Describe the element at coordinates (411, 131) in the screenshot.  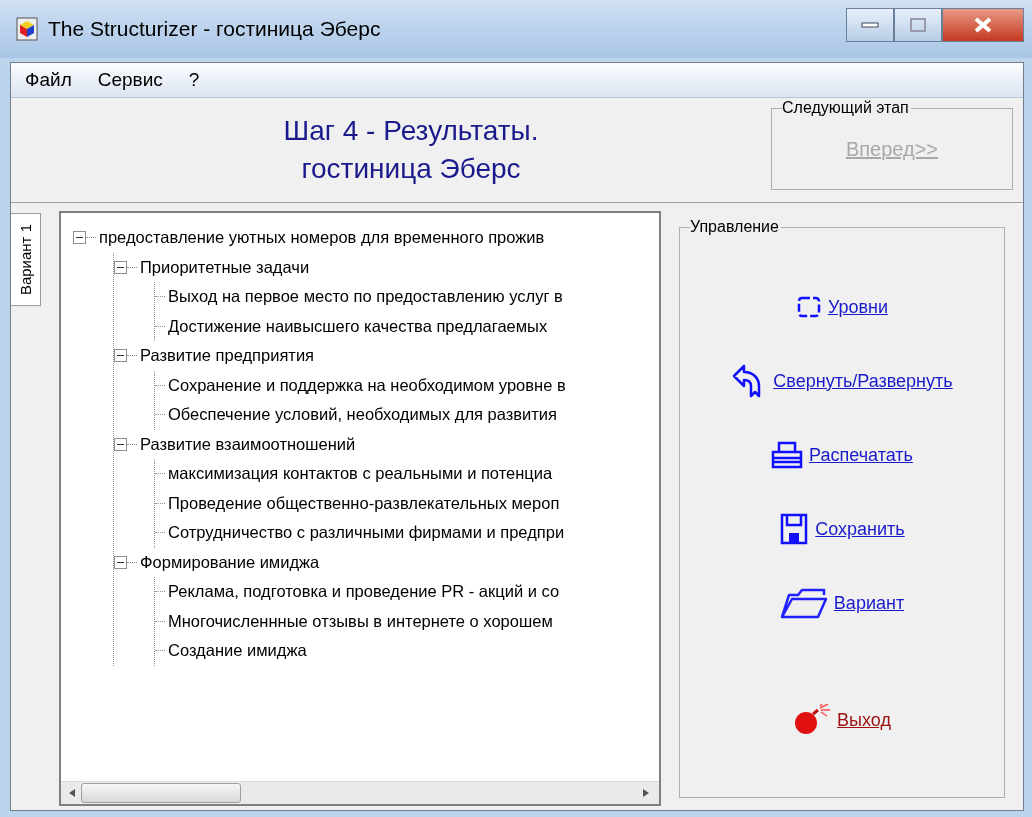
I see `step-title: Шаг 4 - Результаты.` at that location.